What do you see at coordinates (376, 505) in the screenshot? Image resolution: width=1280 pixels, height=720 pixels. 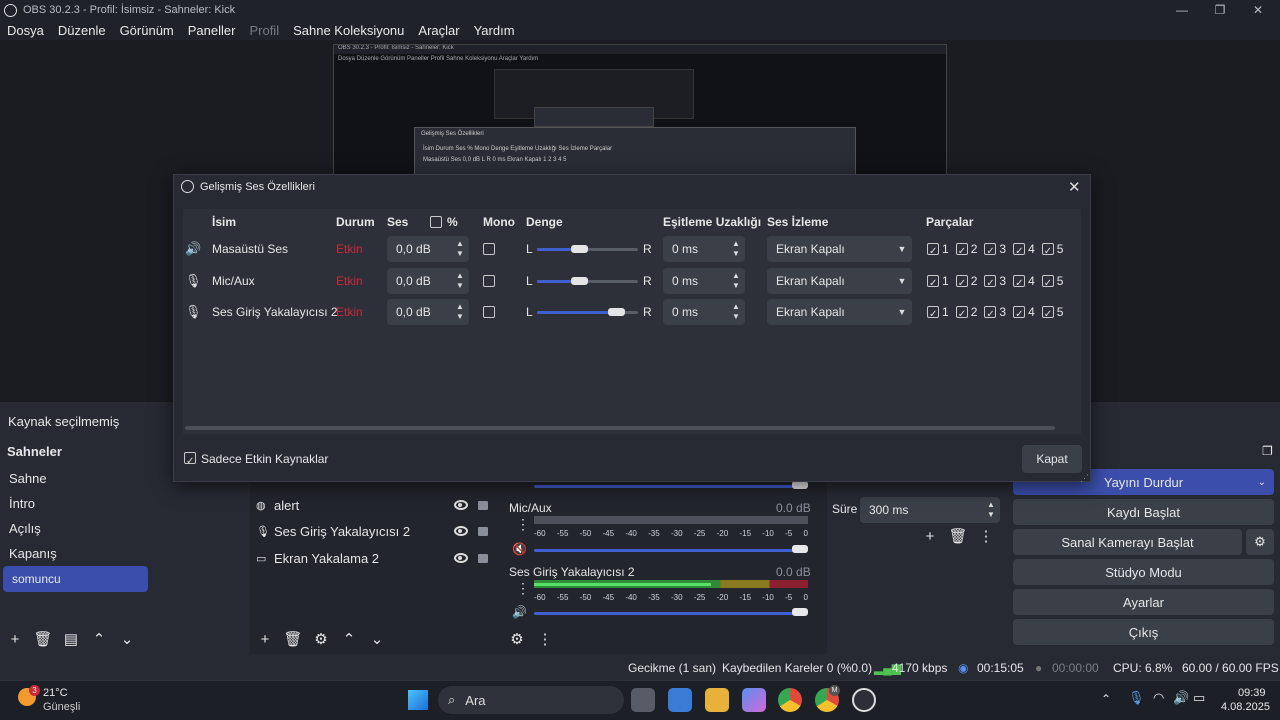 I see `source-row: ◍ alert` at bounding box center [376, 505].